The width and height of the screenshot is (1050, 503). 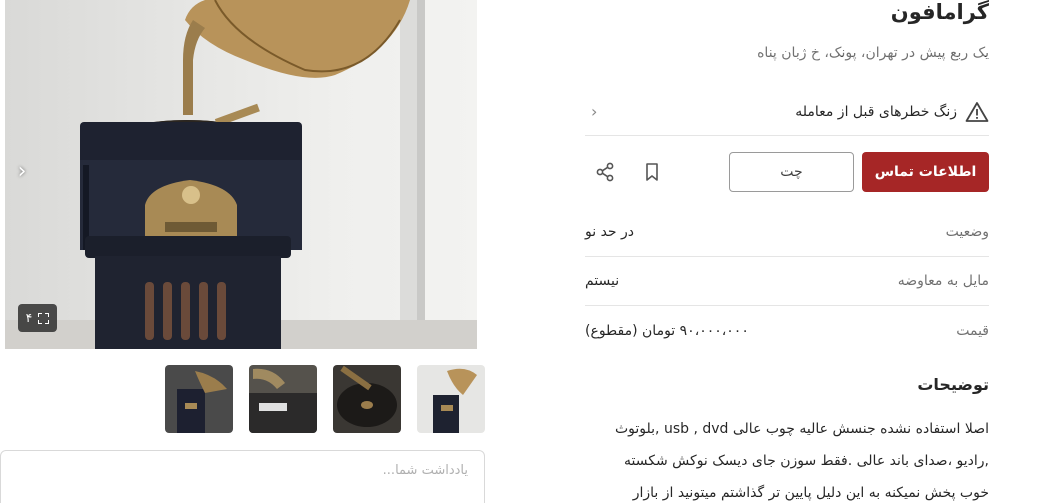 I want to click on detail-row-exchange: مایل به معاوضه نیستم, so click(x=787, y=281).